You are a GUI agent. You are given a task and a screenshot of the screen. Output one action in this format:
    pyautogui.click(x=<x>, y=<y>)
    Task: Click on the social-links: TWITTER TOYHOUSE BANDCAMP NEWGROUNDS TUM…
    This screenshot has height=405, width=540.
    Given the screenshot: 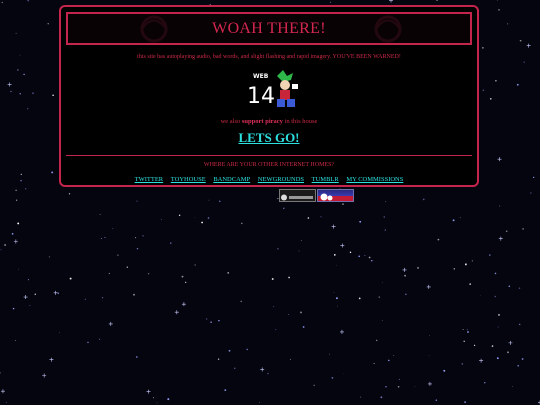 What is the action you would take?
    pyautogui.click(x=269, y=179)
    